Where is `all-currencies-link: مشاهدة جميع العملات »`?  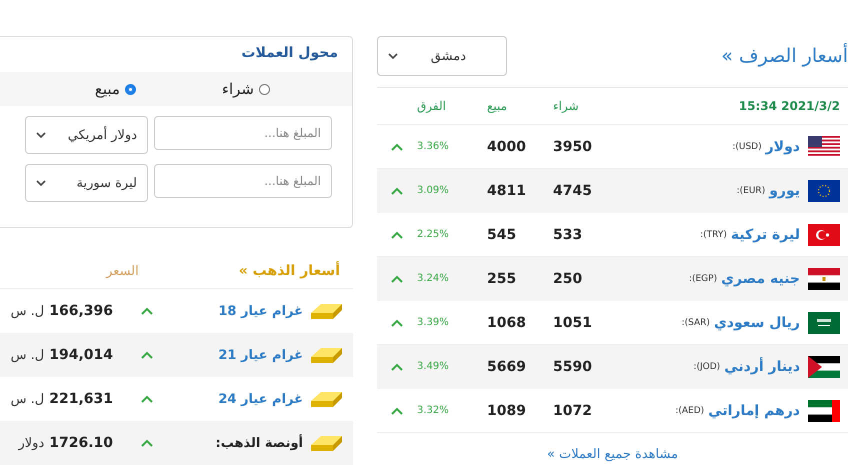
all-currencies-link: مشاهدة جميع العملات » is located at coordinates (612, 454).